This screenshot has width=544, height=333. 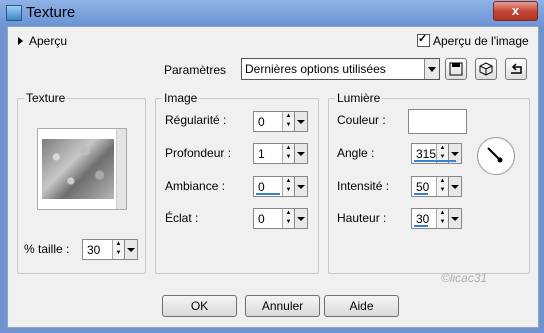 I want to click on help-button: Aide, so click(x=361, y=306).